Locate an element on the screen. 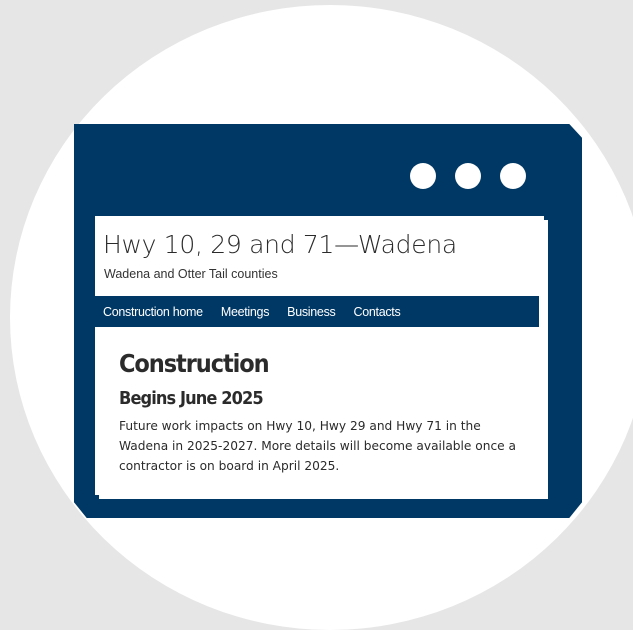 This screenshot has width=633, height=630. content-heading: Construction is located at coordinates (194, 363).